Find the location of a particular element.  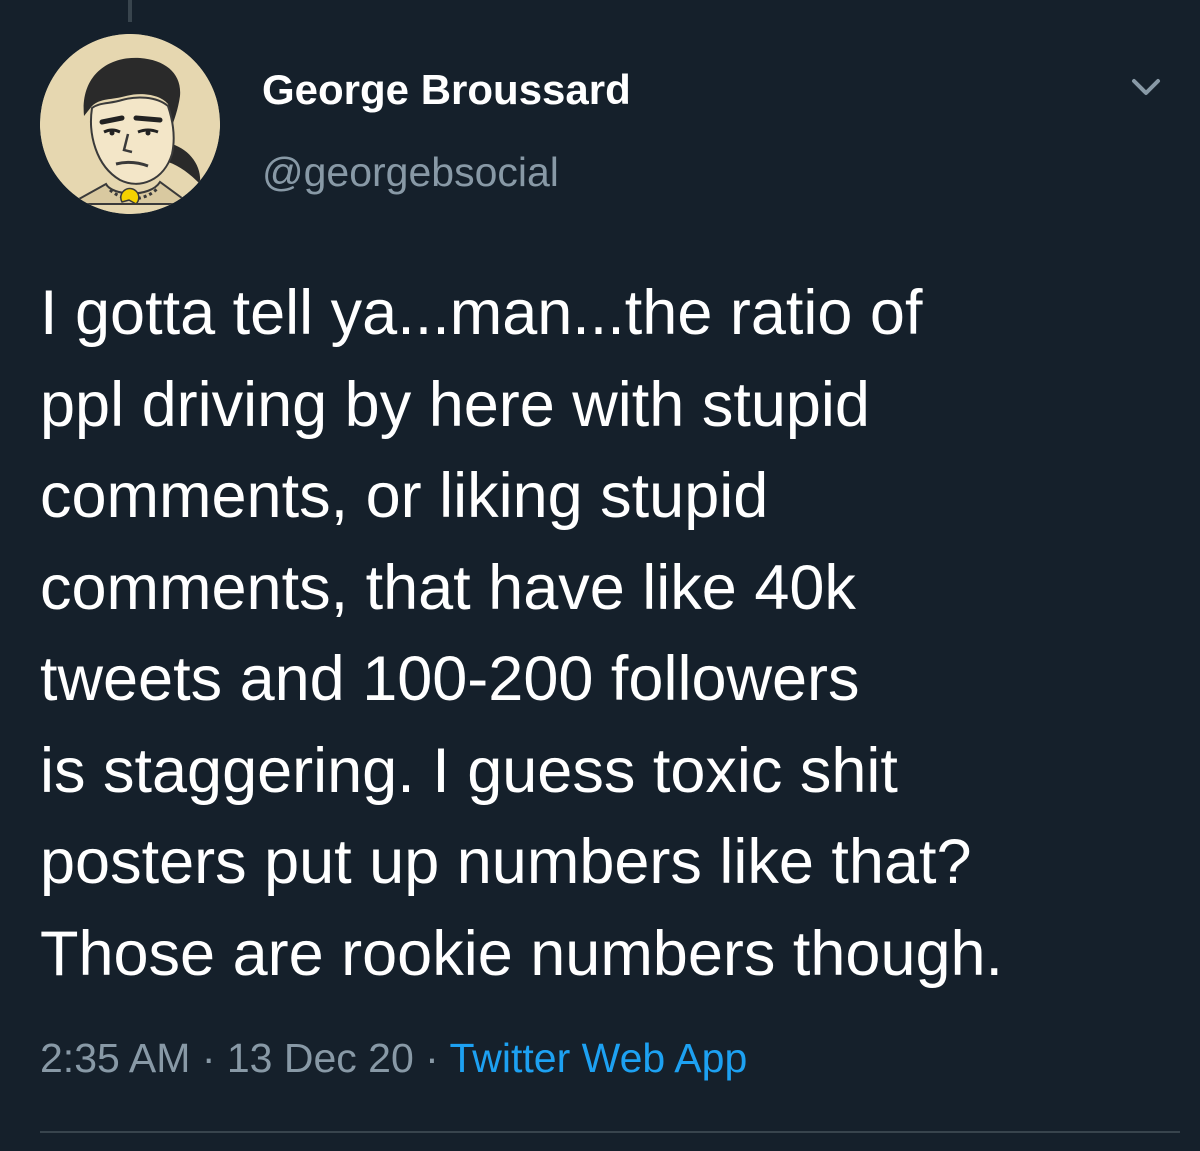

tweet-menu-button is located at coordinates (1146, 88).